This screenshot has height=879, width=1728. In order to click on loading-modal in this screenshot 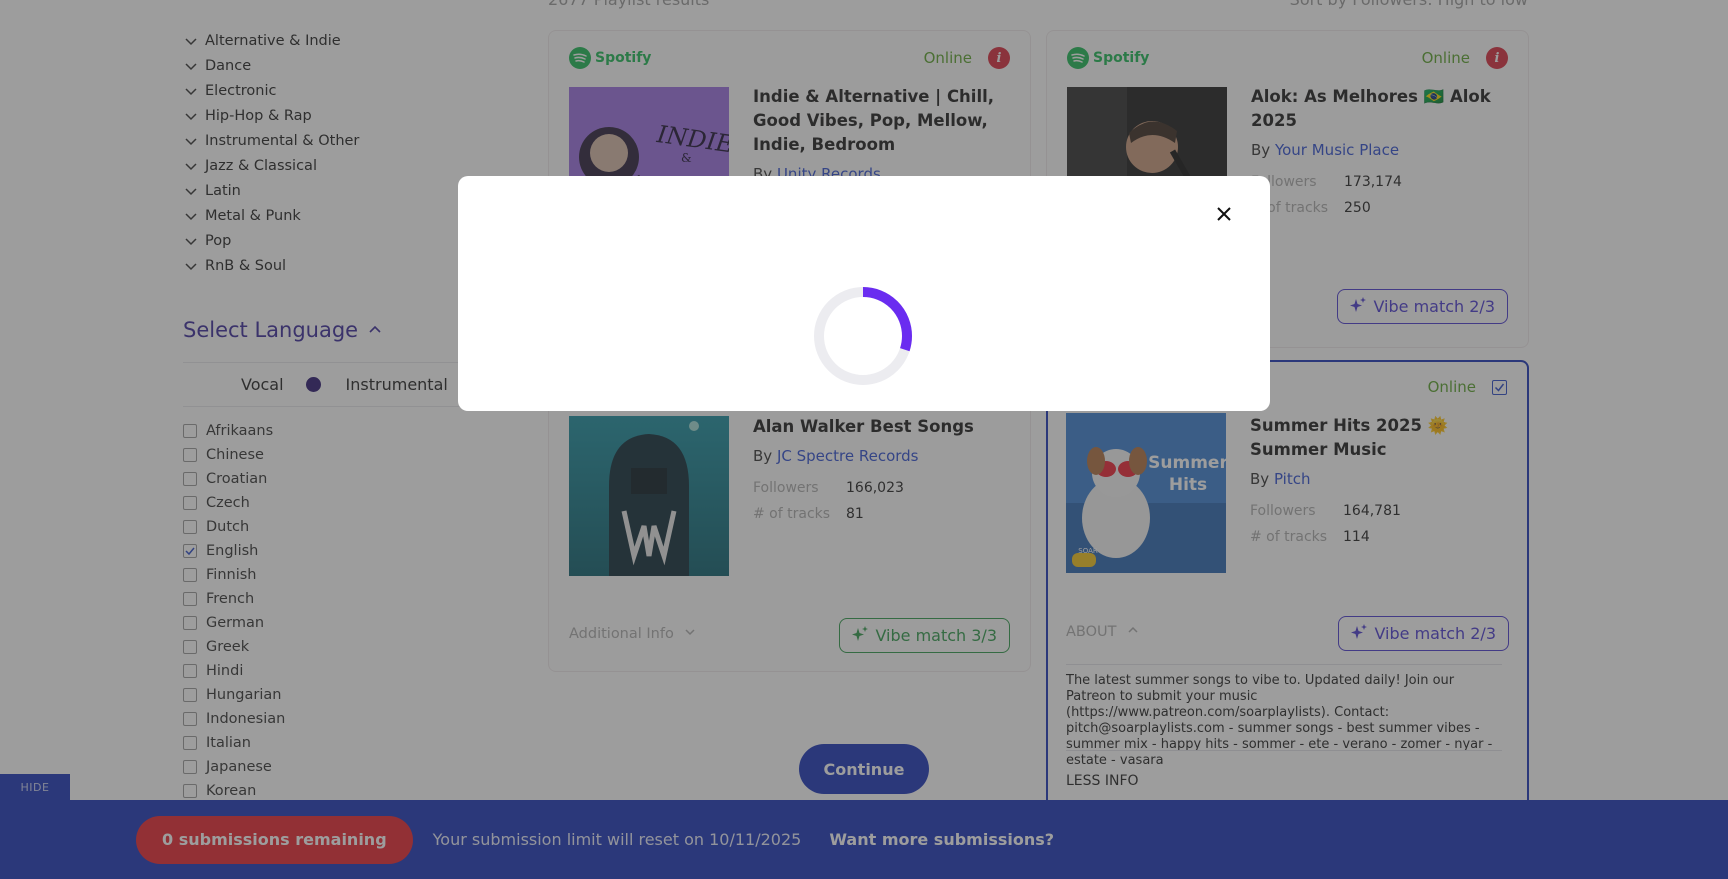, I will do `click(864, 293)`.